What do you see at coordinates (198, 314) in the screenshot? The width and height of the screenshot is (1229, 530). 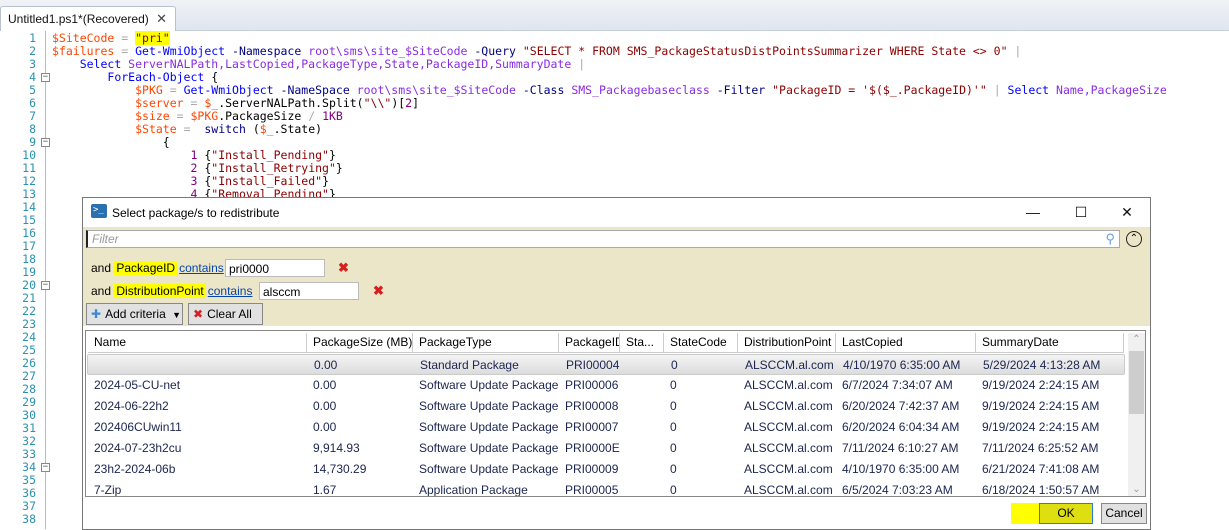 I see `clear-icon: ✖` at bounding box center [198, 314].